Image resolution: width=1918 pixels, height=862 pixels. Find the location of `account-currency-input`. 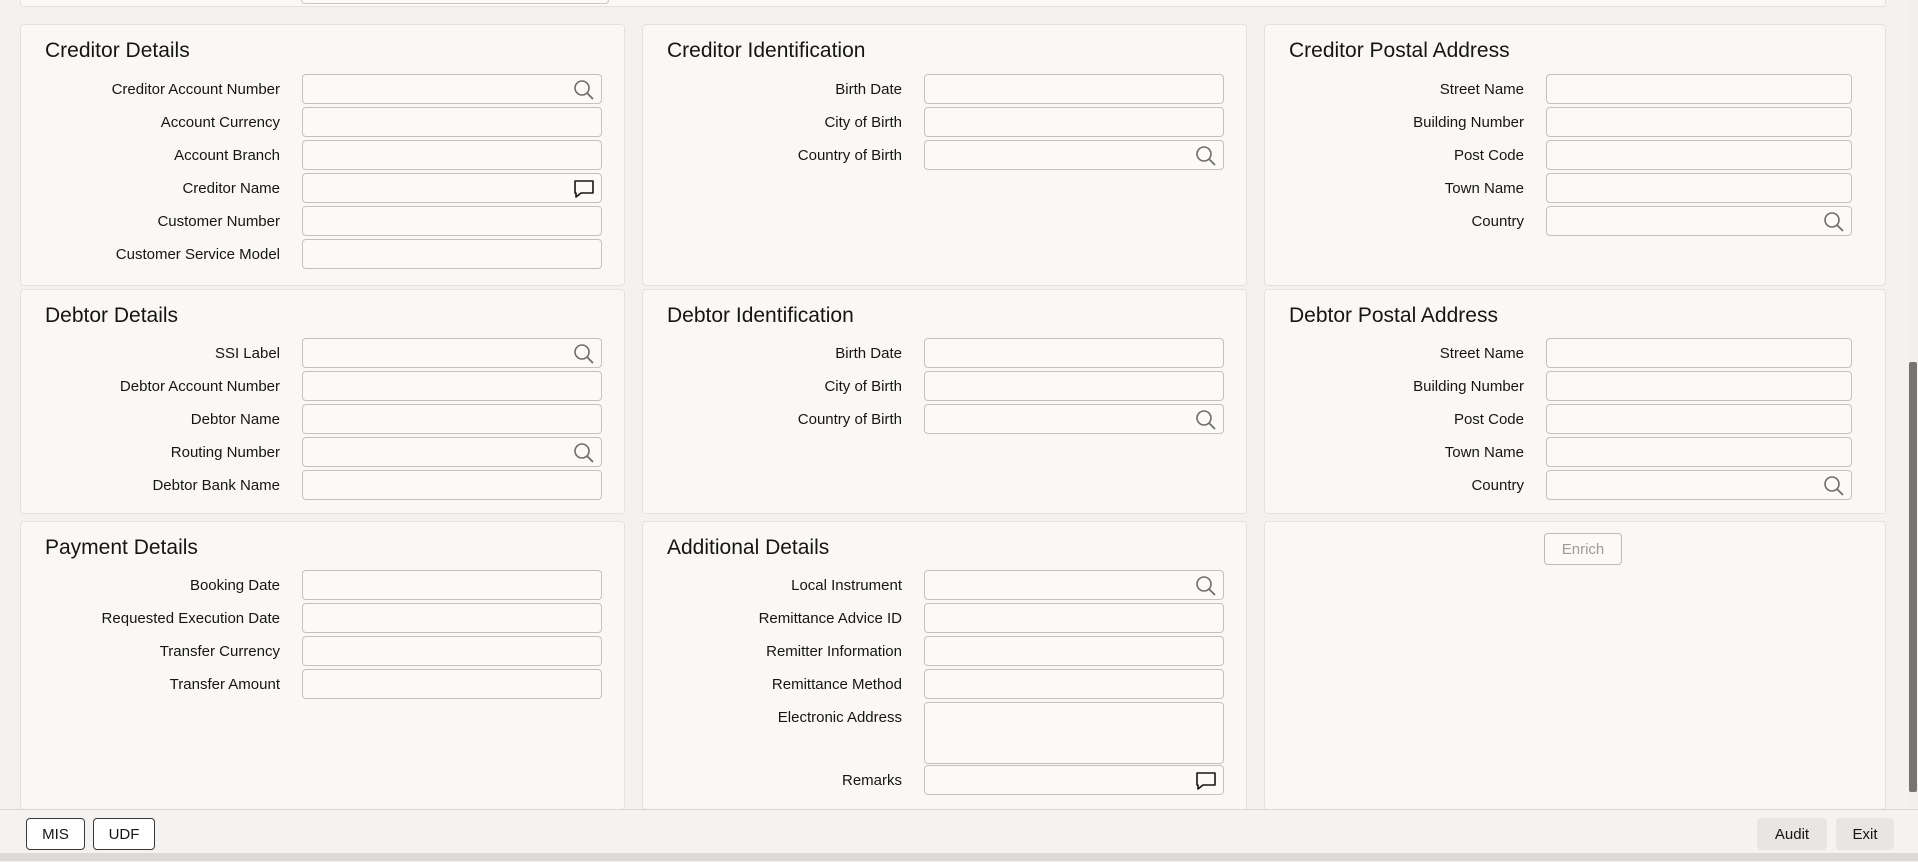

account-currency-input is located at coordinates (452, 122).